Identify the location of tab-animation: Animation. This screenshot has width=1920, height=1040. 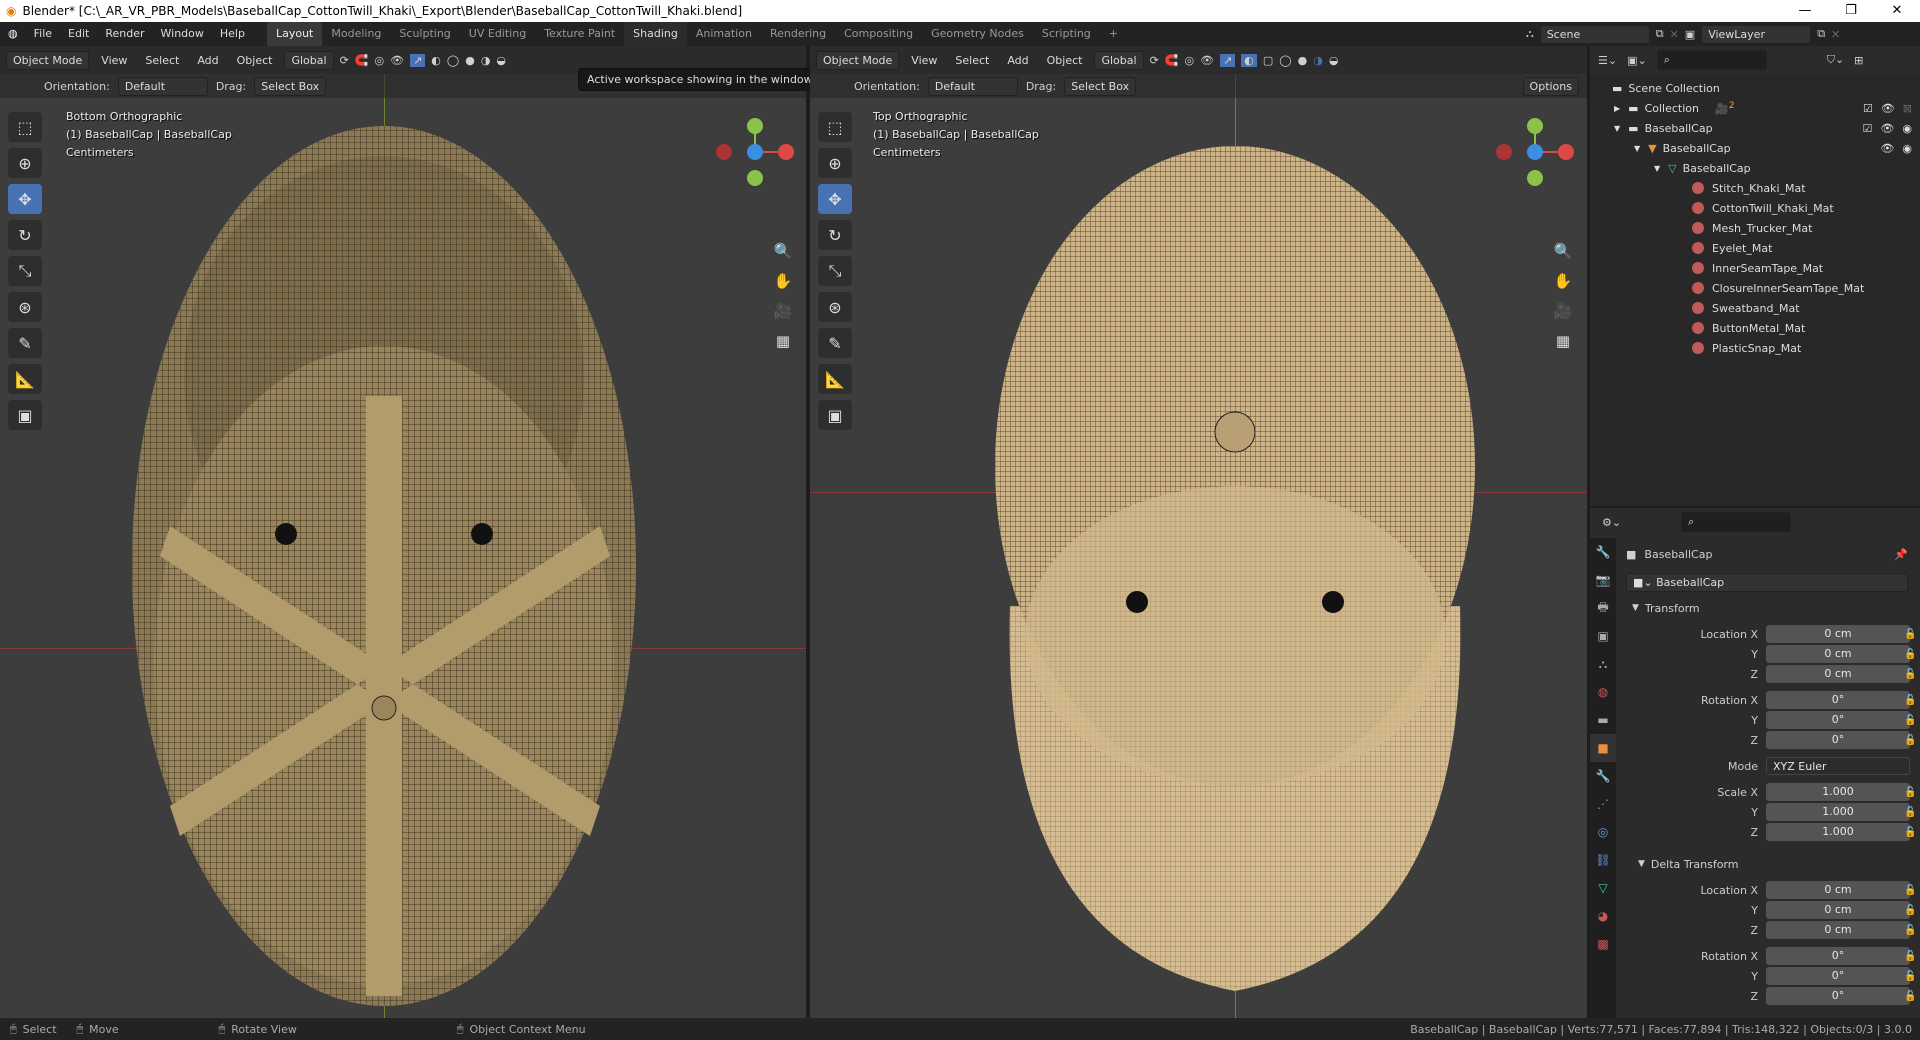
(724, 34).